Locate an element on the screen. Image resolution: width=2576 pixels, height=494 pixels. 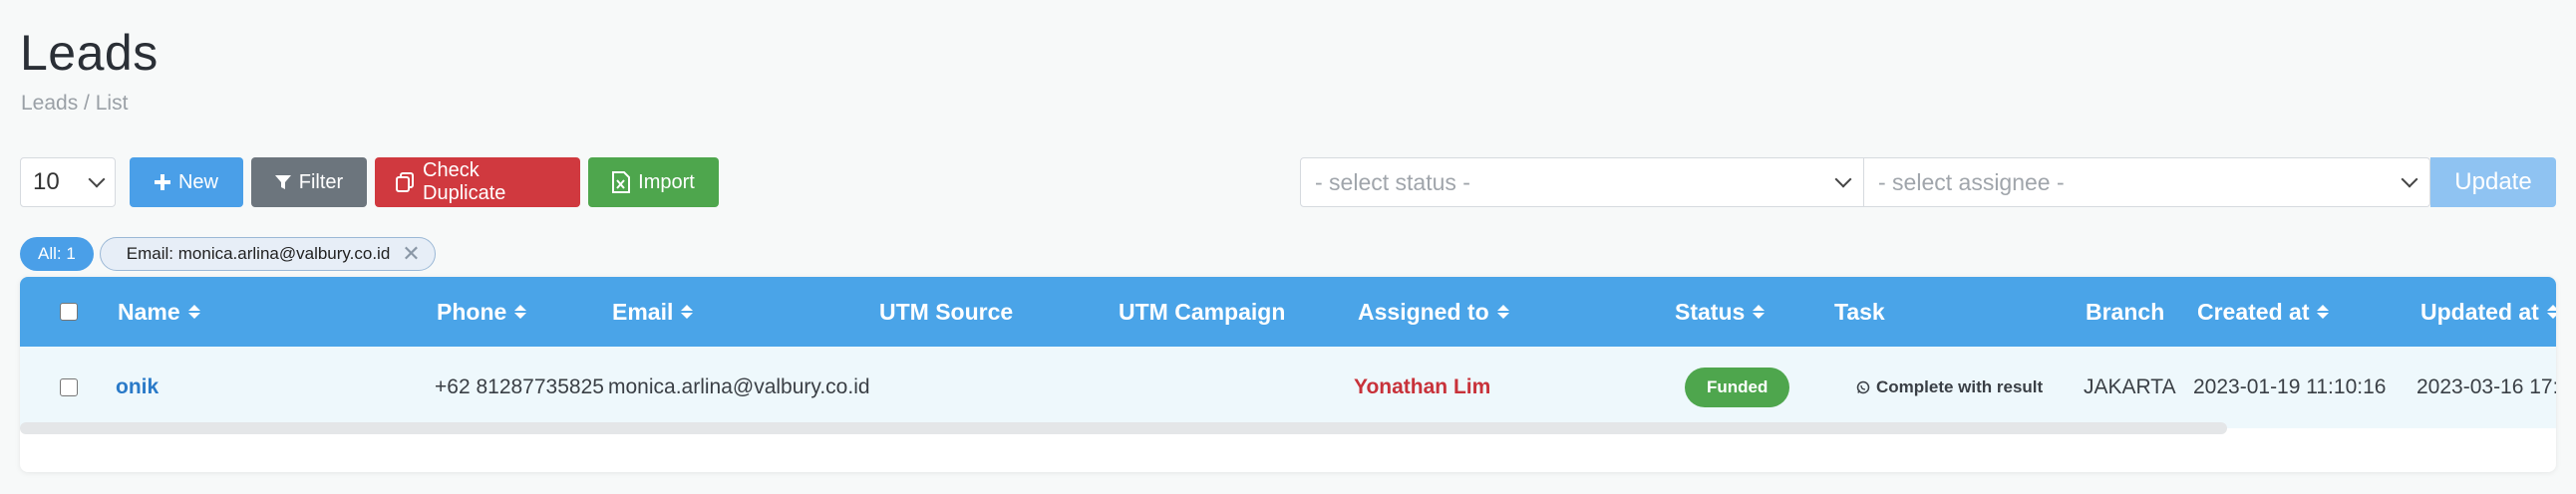
status-select: - select status - is located at coordinates (1582, 182).